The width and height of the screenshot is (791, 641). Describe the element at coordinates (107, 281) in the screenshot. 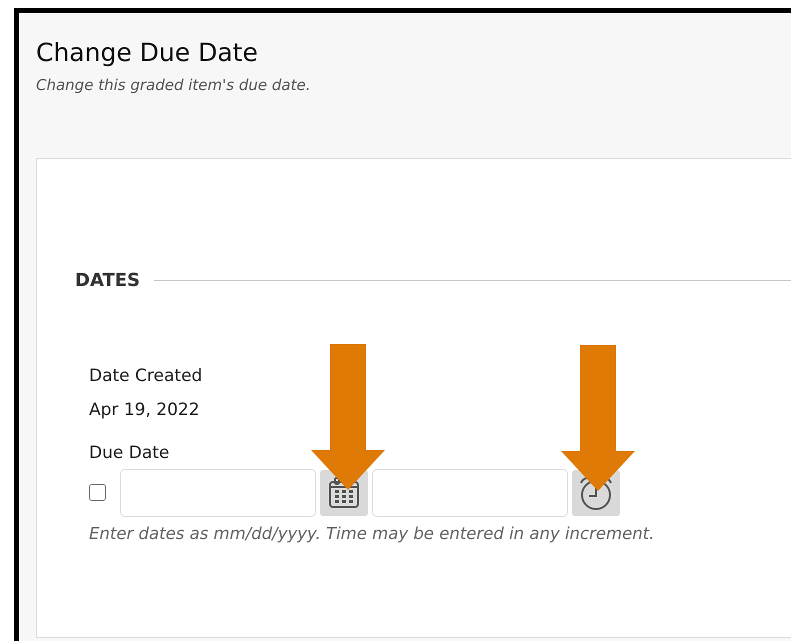

I see `section-heading: DATES` at that location.